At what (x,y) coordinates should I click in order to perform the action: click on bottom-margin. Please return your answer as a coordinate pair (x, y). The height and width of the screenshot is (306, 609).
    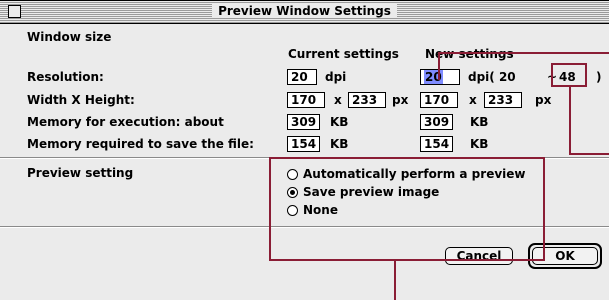
    Looking at the image, I should click on (304, 303).